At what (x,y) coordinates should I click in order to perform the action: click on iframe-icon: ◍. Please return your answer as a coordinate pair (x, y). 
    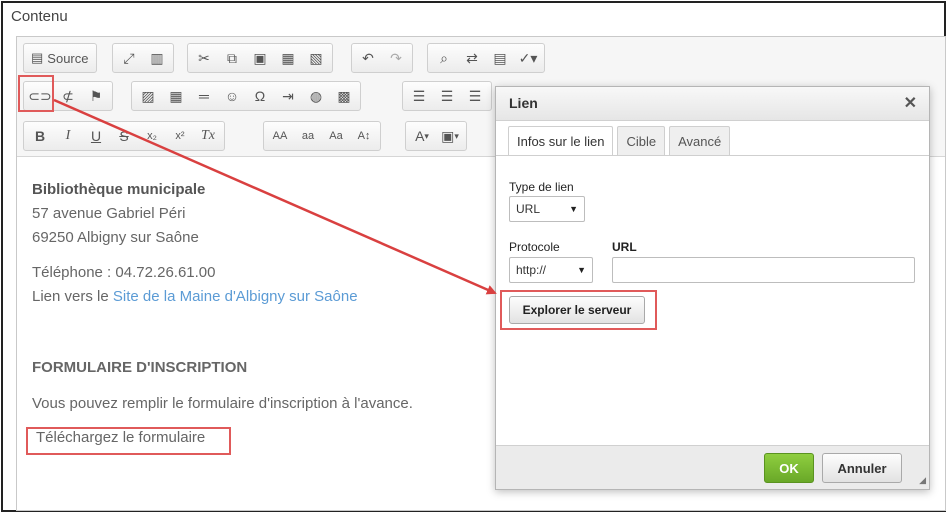
    Looking at the image, I should click on (316, 95).